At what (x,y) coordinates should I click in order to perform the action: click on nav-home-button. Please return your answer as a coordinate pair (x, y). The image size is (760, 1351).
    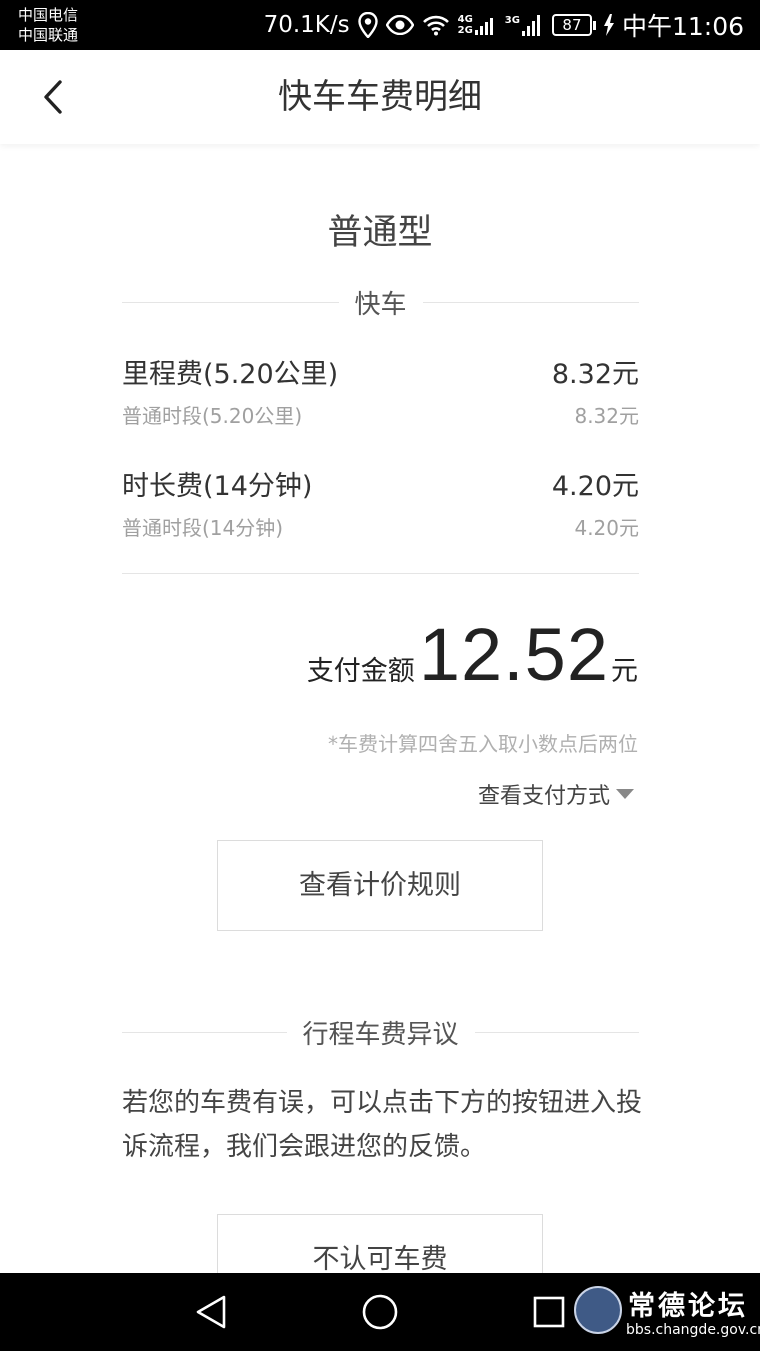
    Looking at the image, I should click on (380, 1312).